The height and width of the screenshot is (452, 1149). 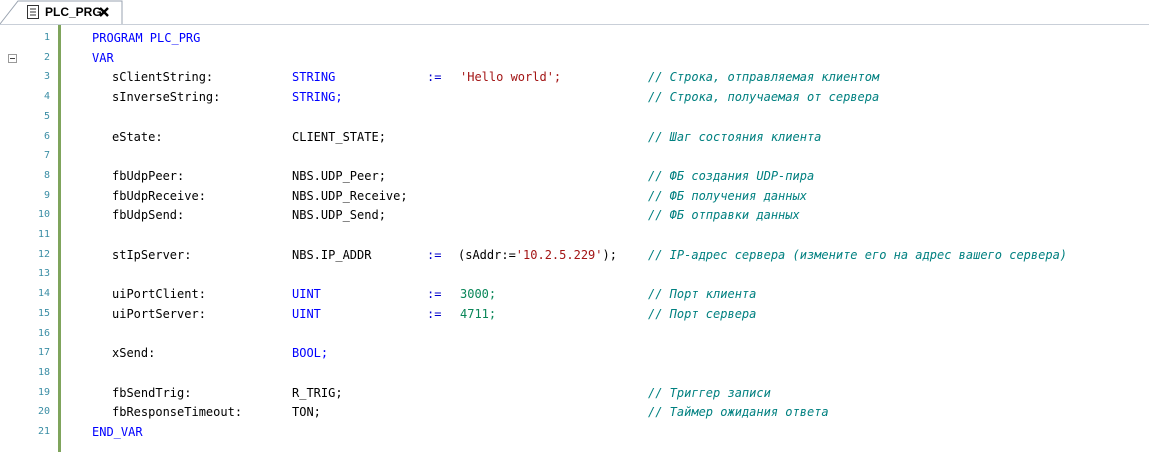 I want to click on code-line: 5, so click(x=574, y=118).